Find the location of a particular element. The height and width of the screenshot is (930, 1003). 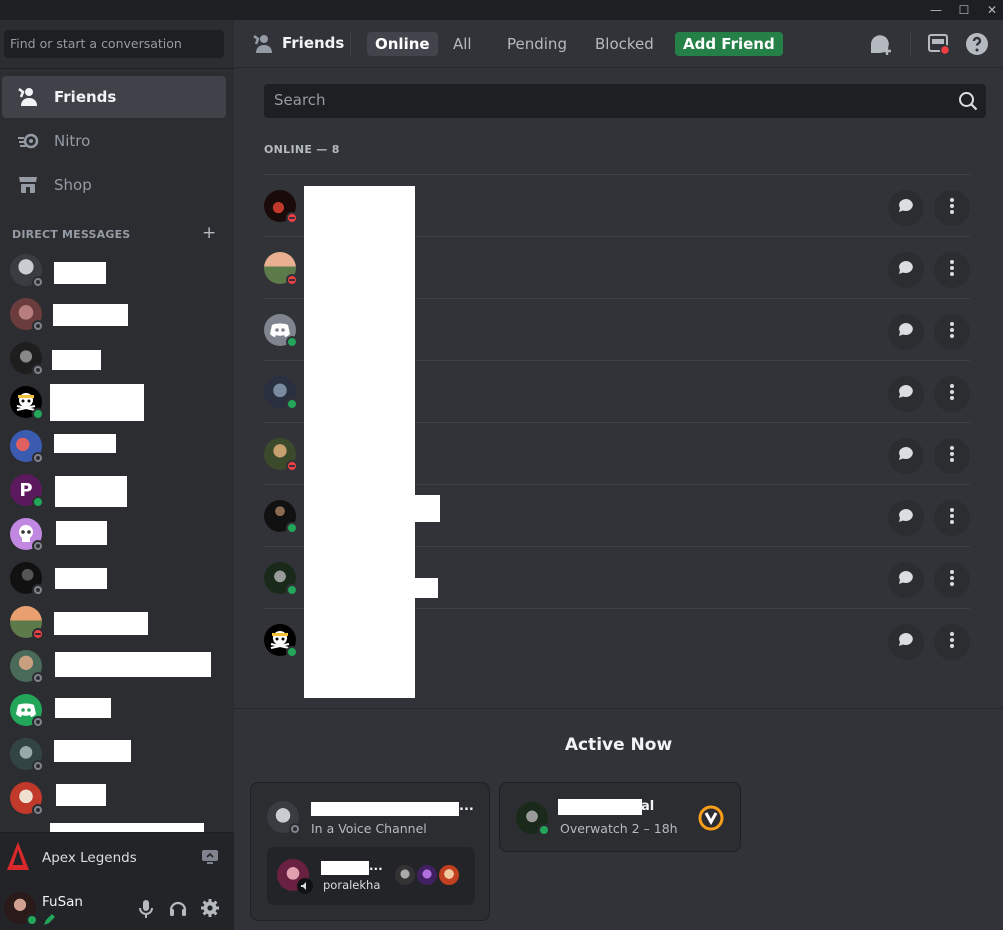

speaker-icon is located at coordinates (305, 886).